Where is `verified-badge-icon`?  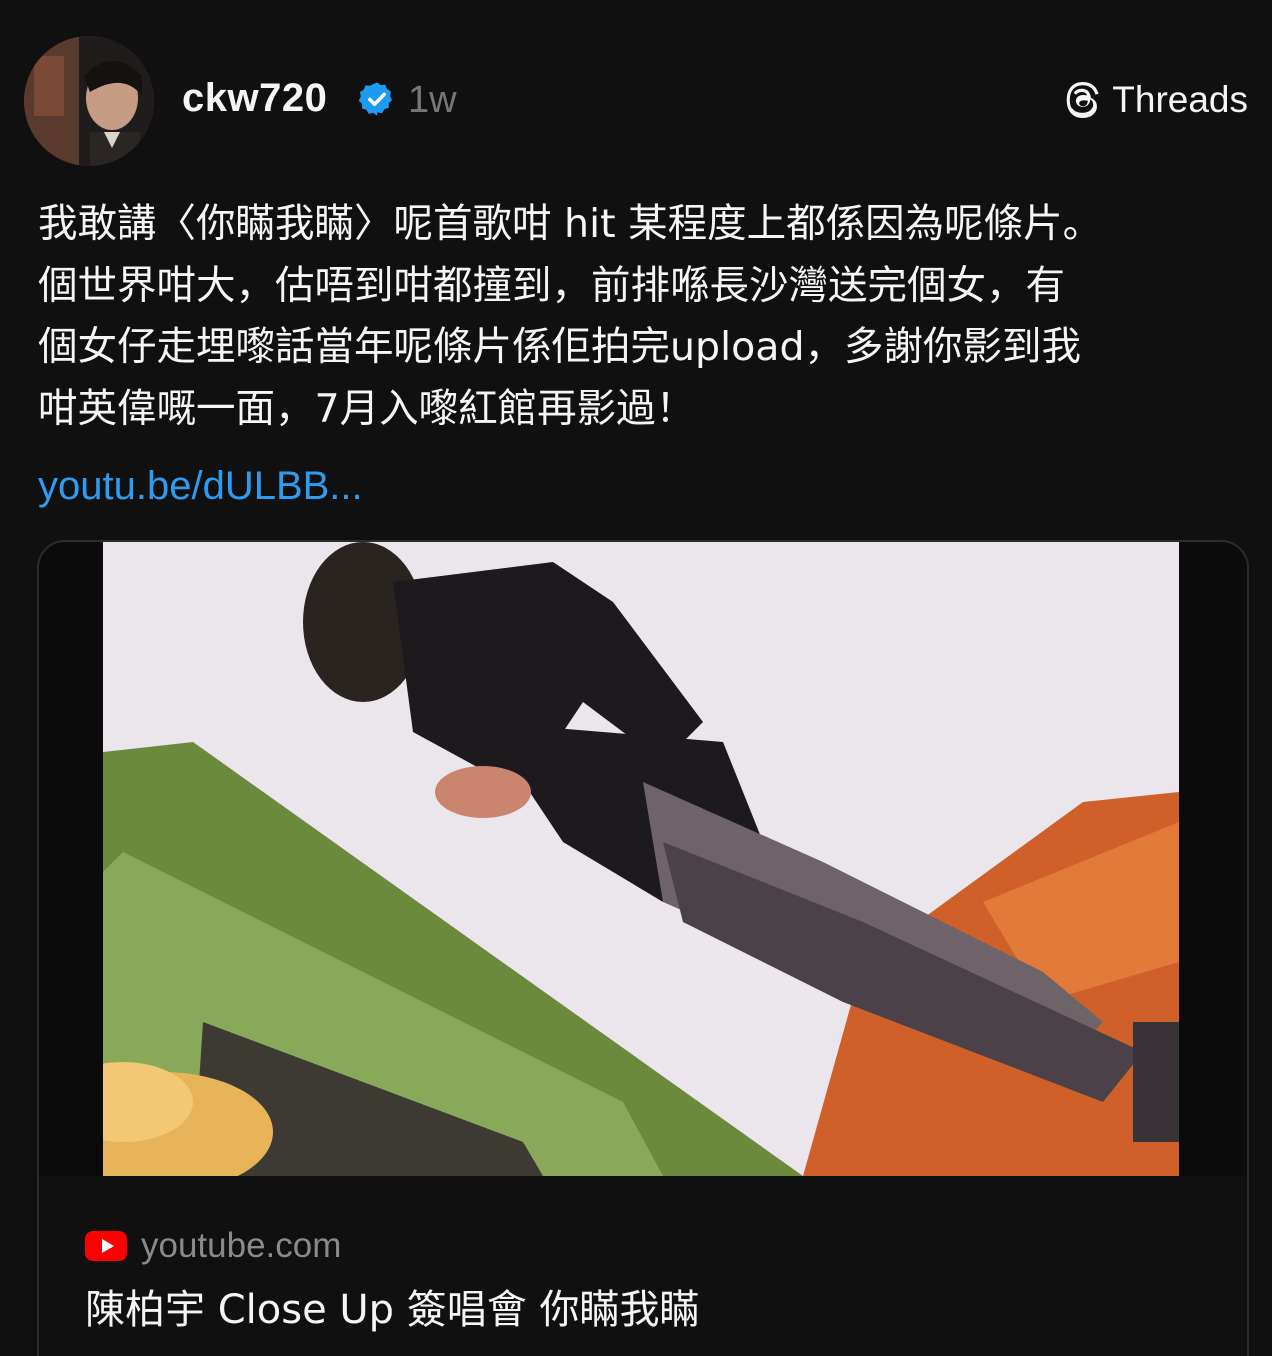
verified-badge-icon is located at coordinates (375, 99).